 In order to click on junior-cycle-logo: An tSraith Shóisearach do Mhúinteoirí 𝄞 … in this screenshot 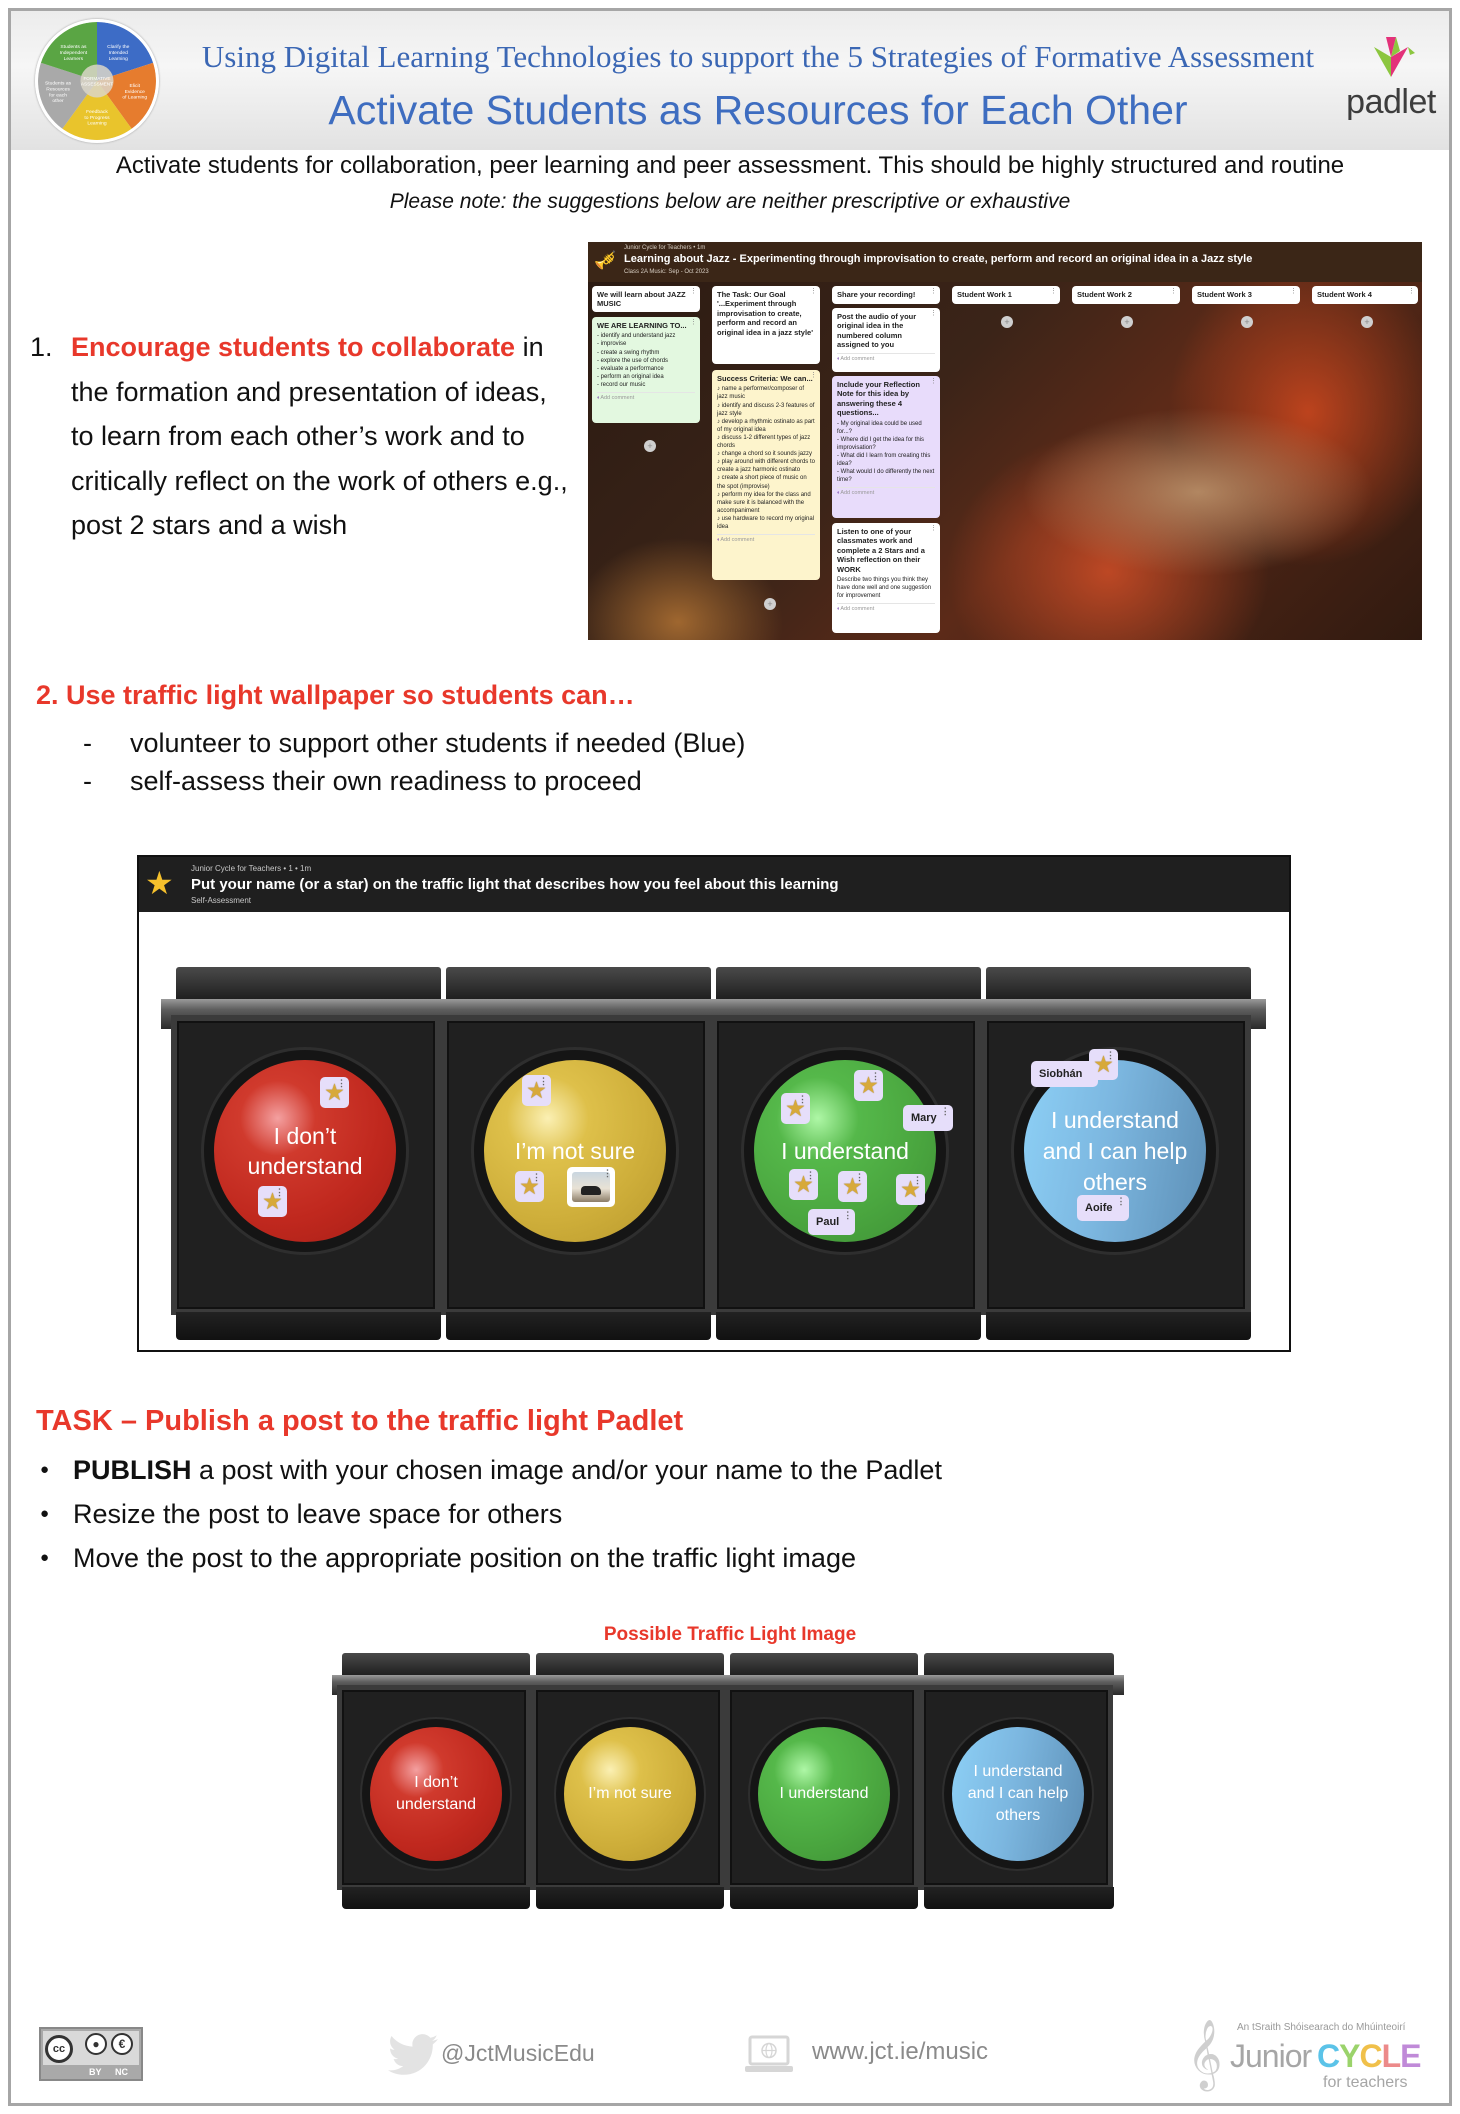, I will do `click(1304, 2055)`.